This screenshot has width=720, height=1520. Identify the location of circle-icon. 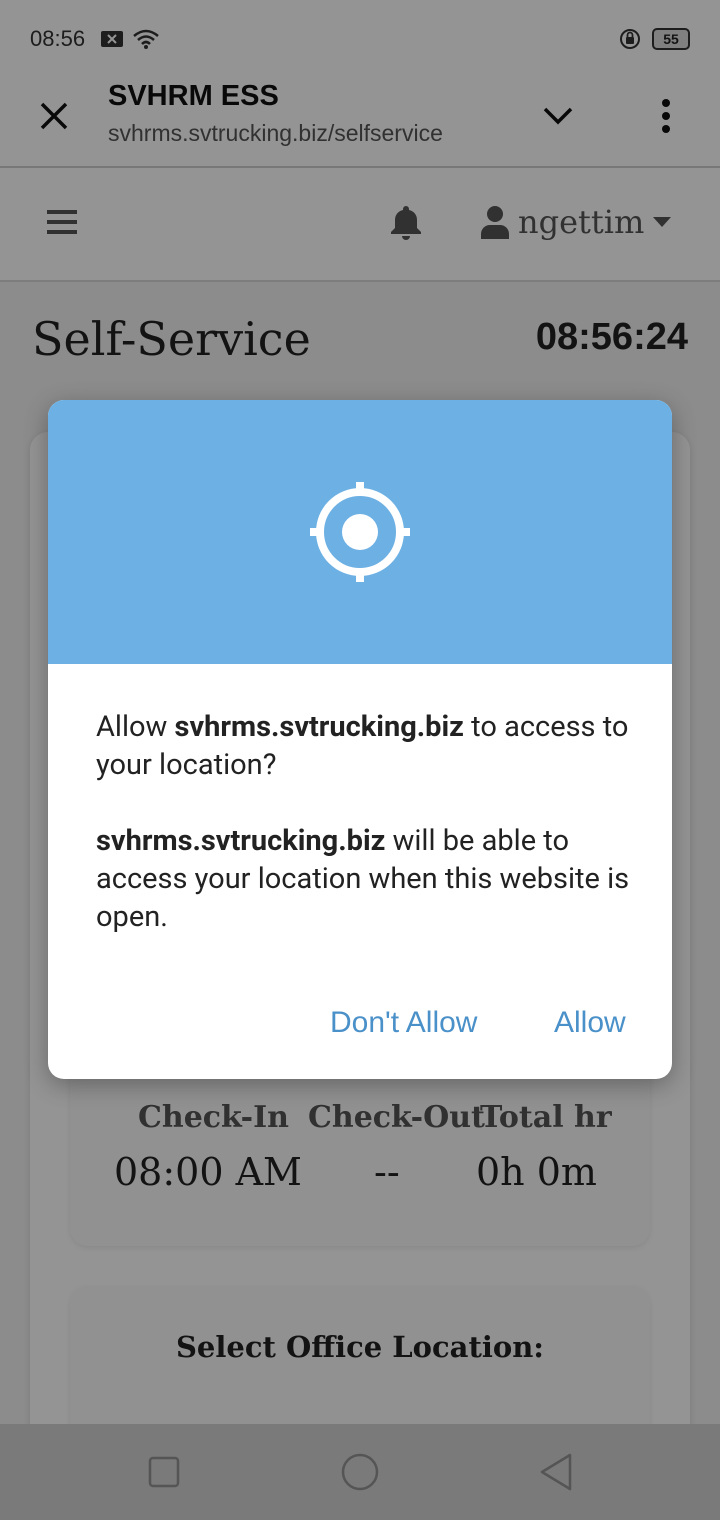
(360, 1472).